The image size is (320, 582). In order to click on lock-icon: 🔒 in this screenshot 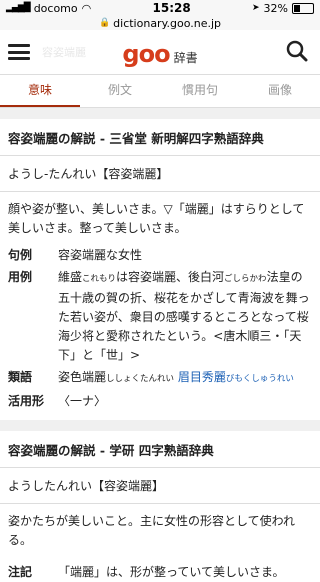, I will do `click(104, 23)`.